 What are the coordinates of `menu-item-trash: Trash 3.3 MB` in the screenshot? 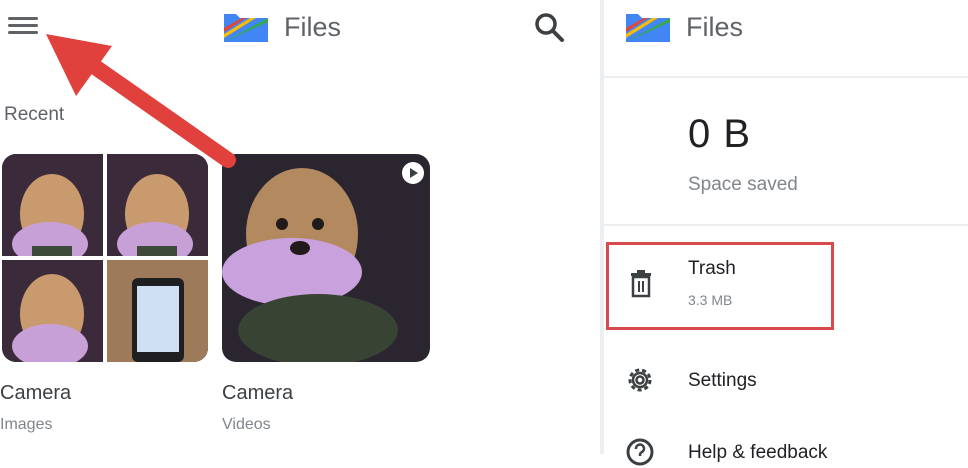 It's located at (786, 288).